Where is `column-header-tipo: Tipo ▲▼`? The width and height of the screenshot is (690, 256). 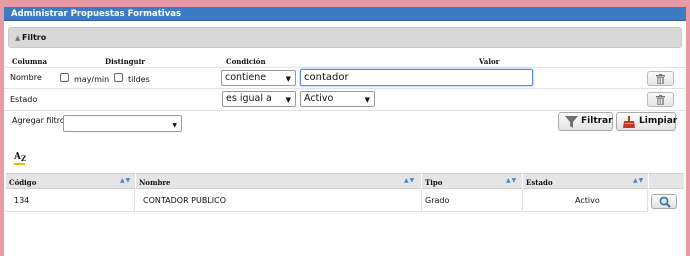 column-header-tipo: Tipo ▲▼ is located at coordinates (472, 181).